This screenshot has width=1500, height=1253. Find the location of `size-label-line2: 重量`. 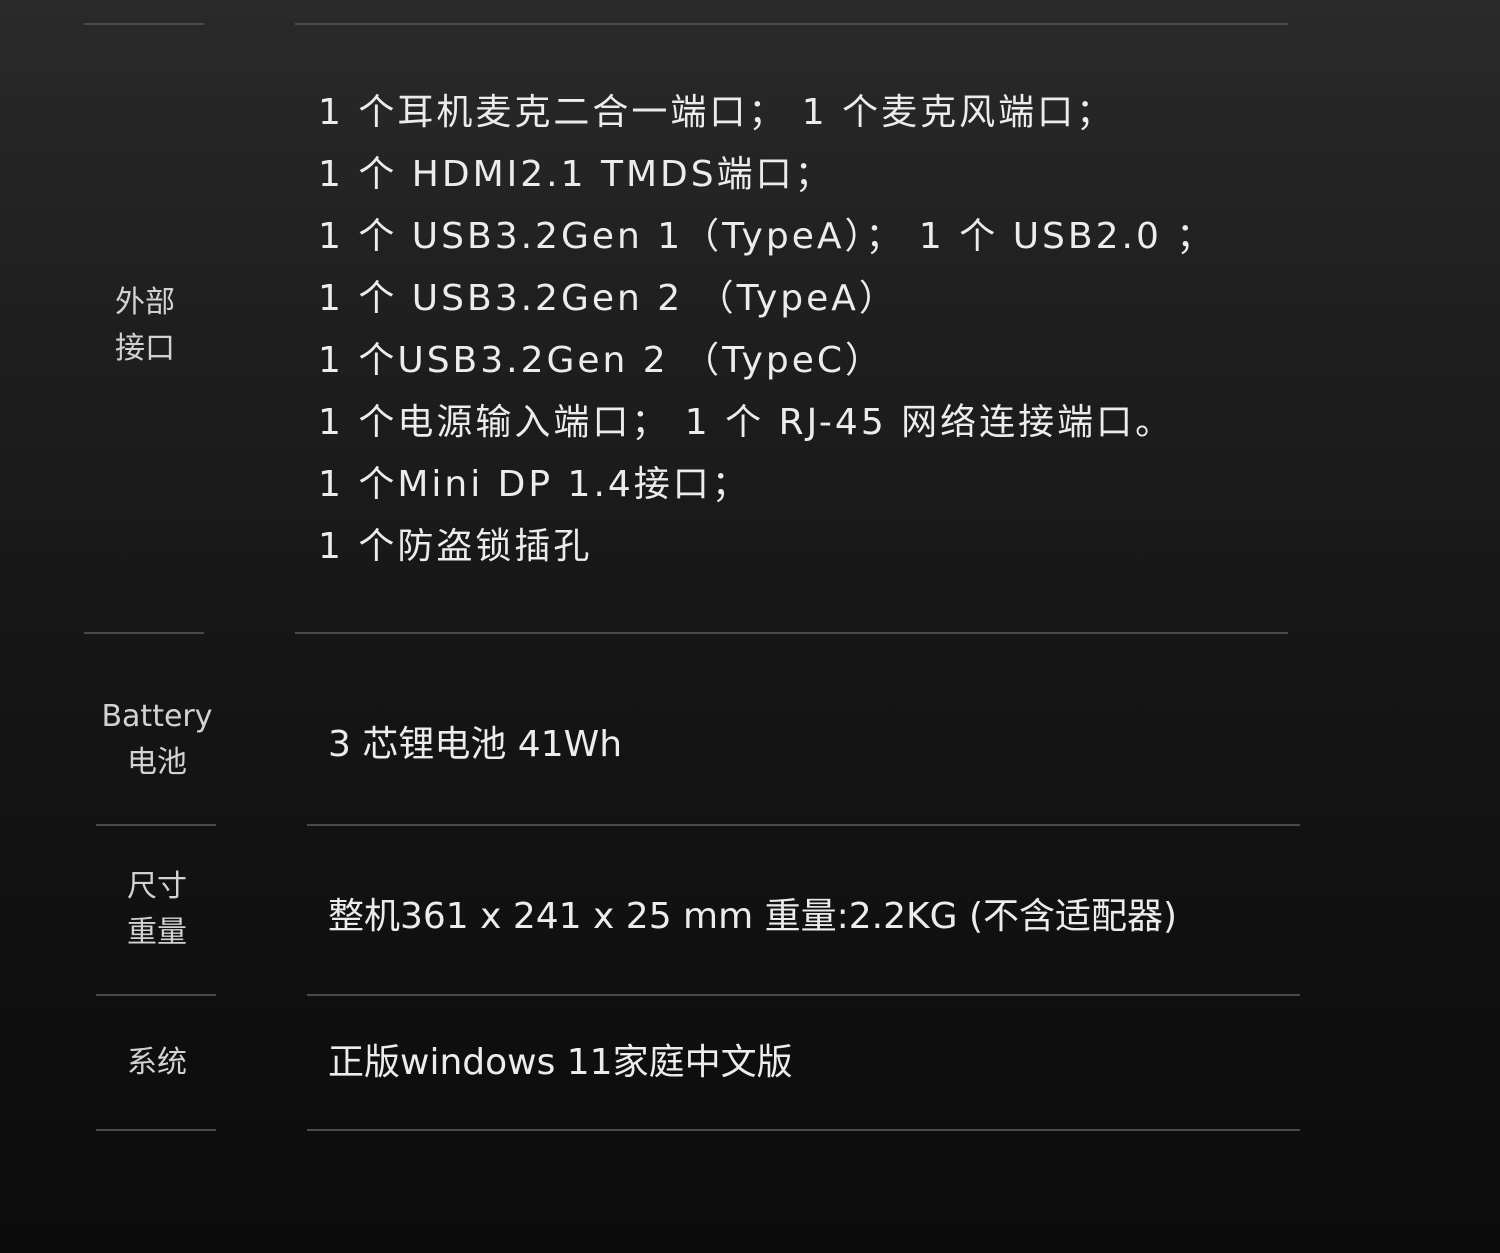

size-label-line2: 重量 is located at coordinates (157, 932).